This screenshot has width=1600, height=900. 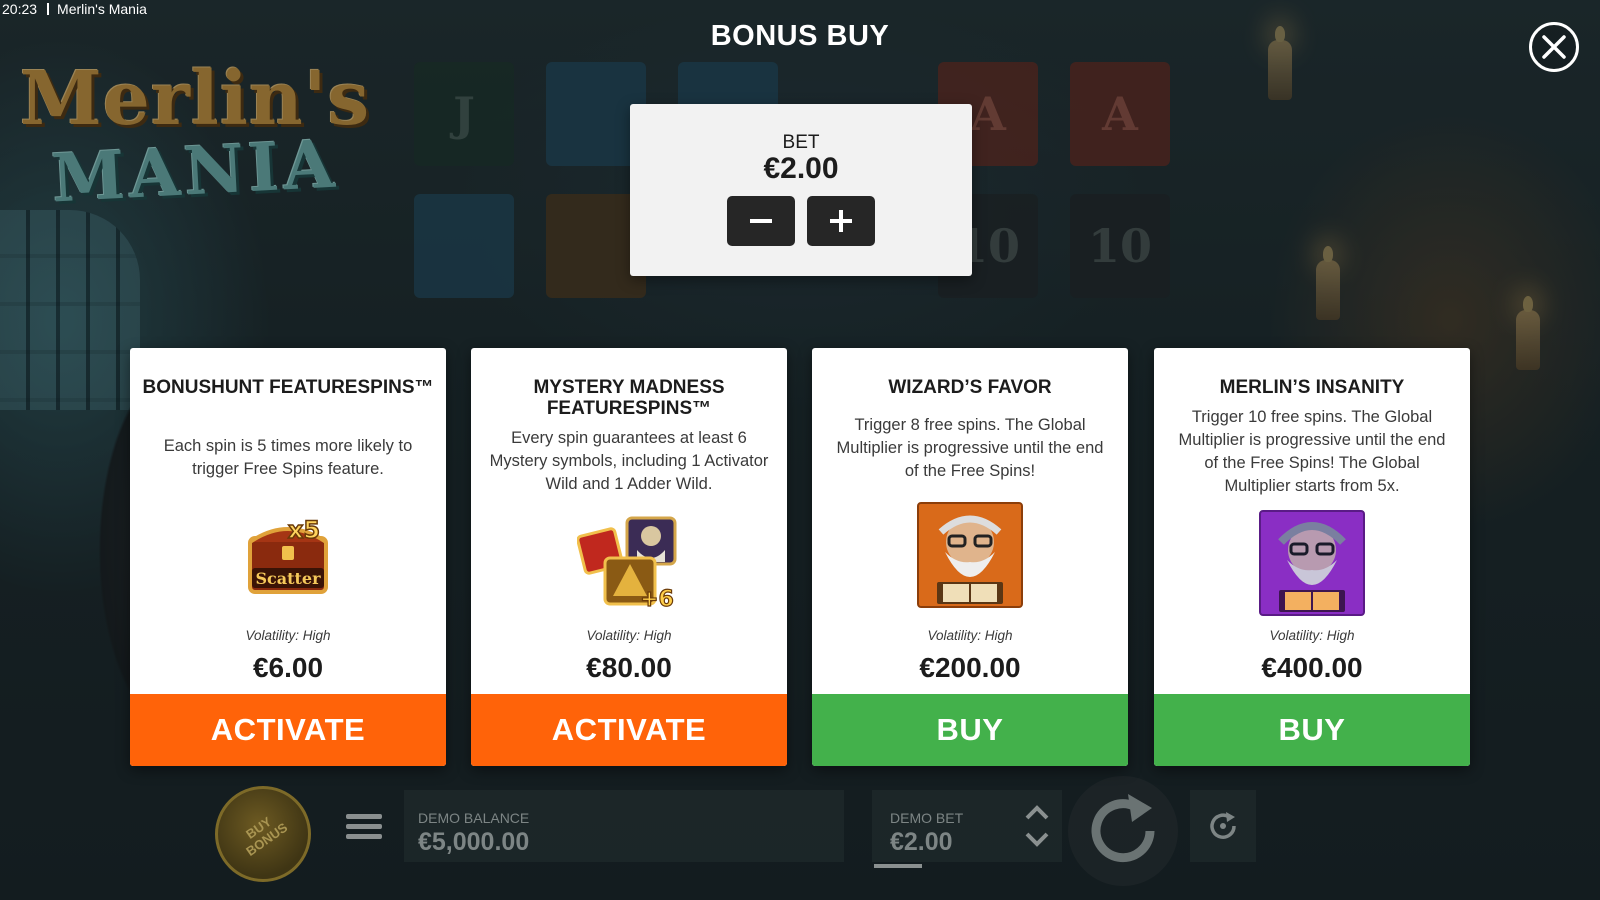 I want to click on status-bar: 20:23 Merlin's Mania, so click(x=73, y=9).